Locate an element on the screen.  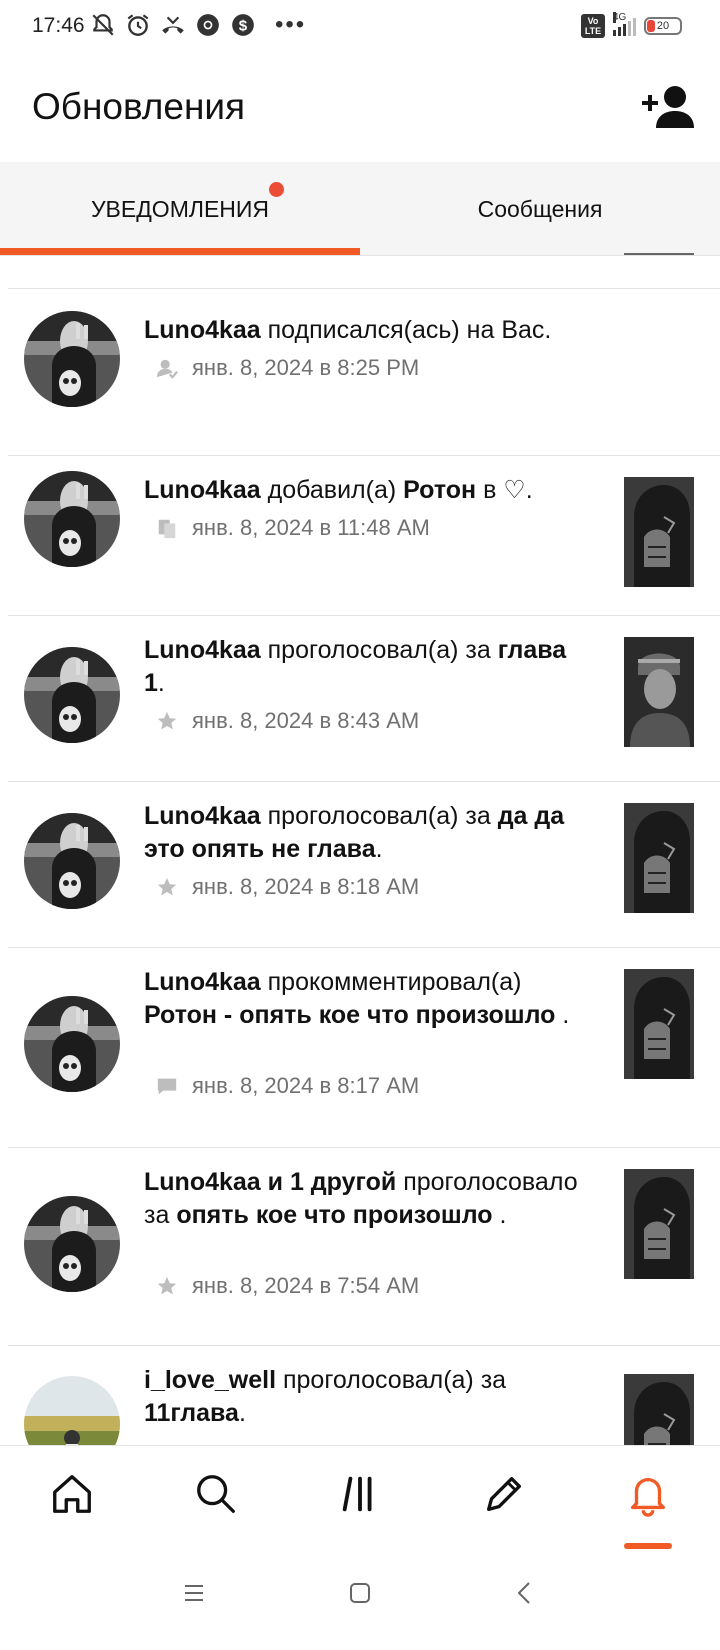
nav-library is located at coordinates (360, 1494).